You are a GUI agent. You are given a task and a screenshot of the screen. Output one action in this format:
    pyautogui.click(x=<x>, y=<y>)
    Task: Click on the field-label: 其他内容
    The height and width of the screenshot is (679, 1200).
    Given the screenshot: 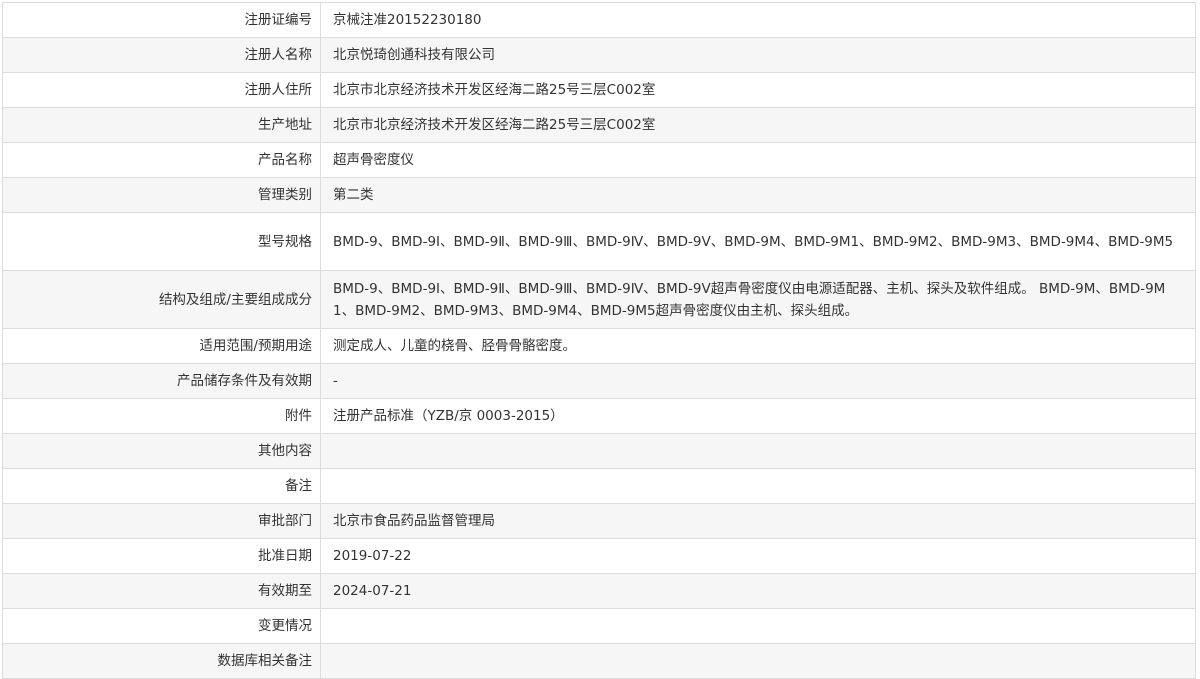 What is the action you would take?
    pyautogui.click(x=161, y=451)
    